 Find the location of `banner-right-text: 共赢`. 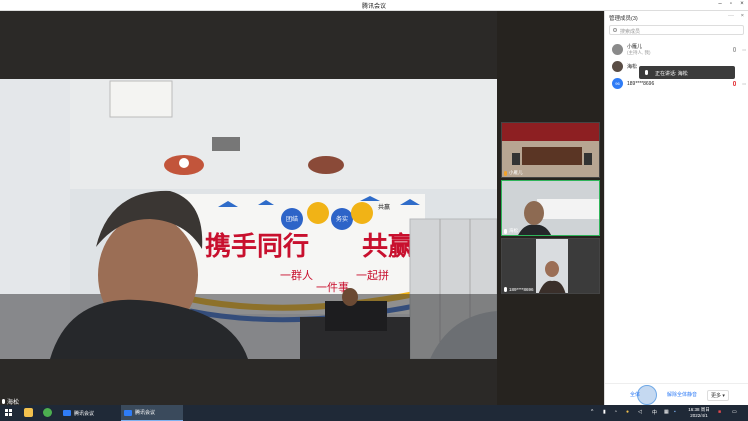

banner-right-text: 共赢 is located at coordinates (388, 246).